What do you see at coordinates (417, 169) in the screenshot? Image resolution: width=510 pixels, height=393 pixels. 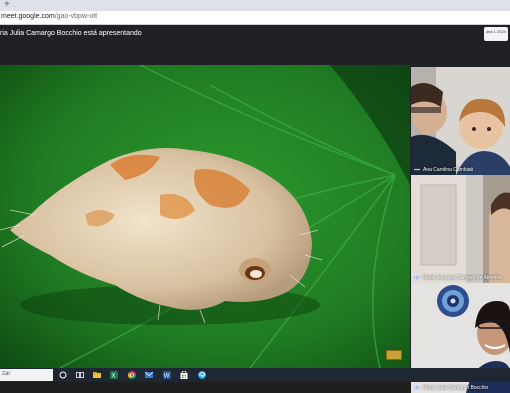 I see `more-options-icon` at bounding box center [417, 169].